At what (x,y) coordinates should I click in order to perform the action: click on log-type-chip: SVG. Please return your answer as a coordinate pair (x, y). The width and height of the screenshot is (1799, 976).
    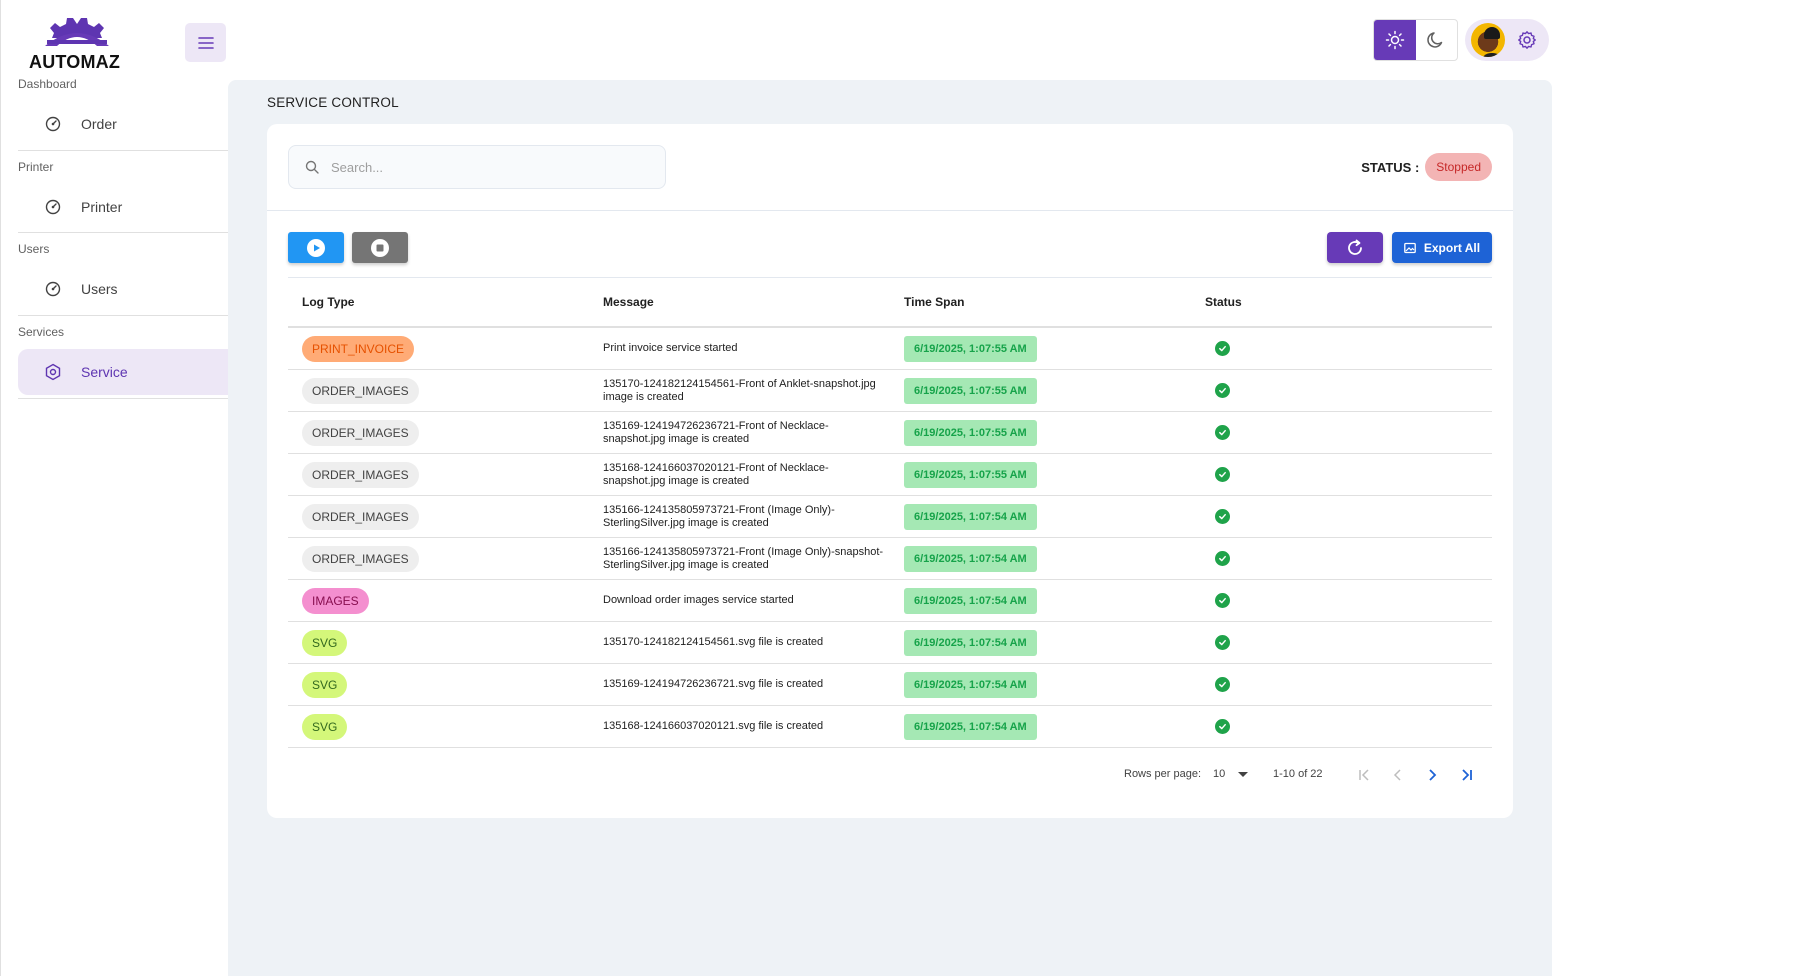
    Looking at the image, I should click on (325, 684).